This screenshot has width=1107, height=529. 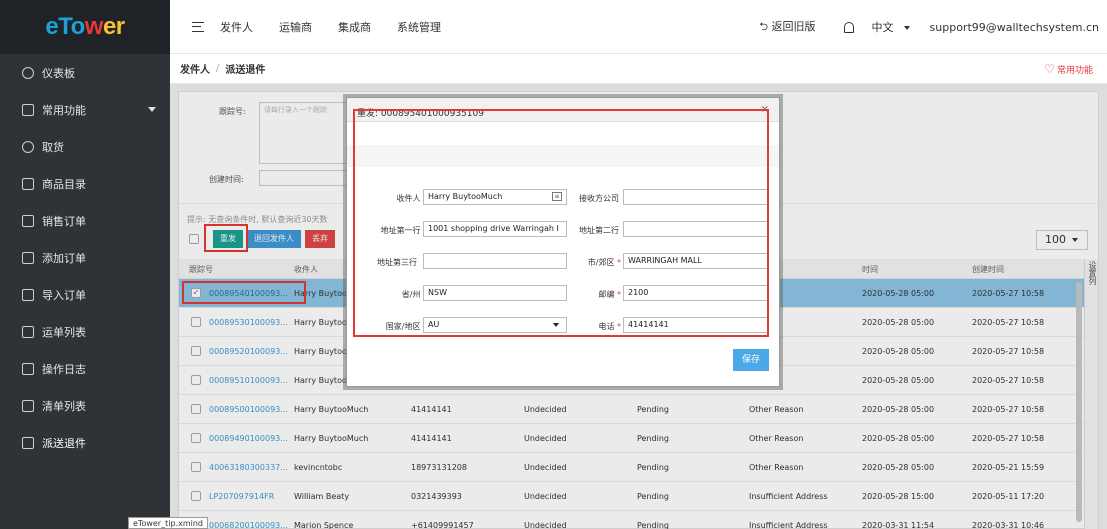 I want to click on sidebar-item-import-orders: 导入订单, so click(x=85, y=294).